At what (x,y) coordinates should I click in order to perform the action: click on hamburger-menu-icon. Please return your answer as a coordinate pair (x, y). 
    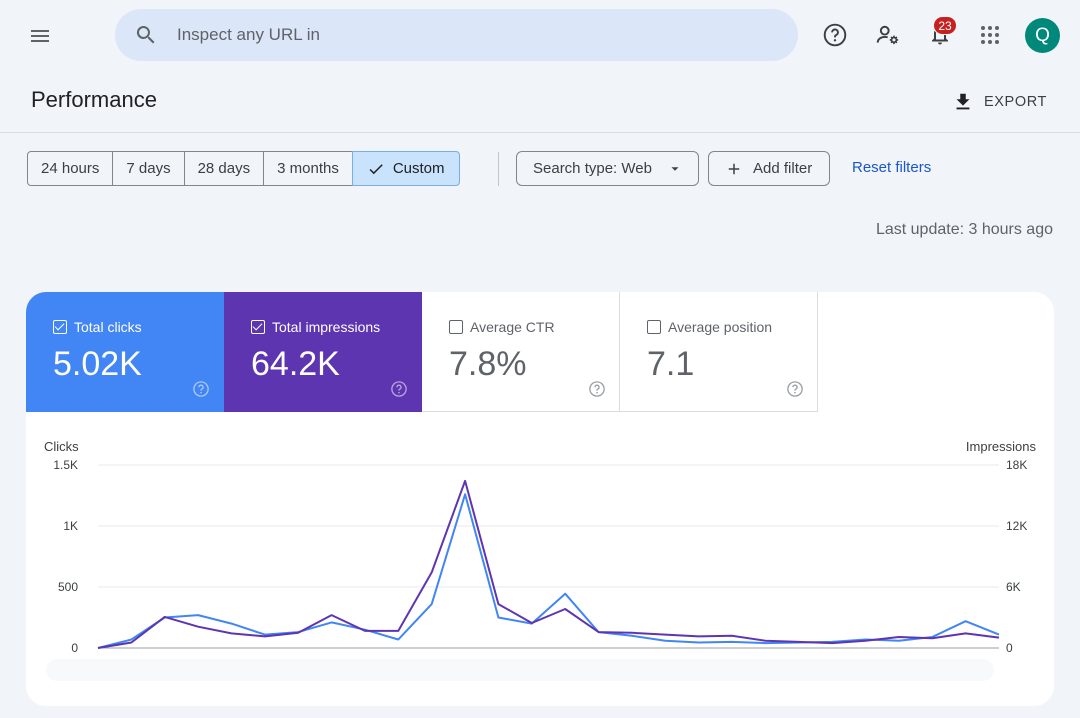
    Looking at the image, I should click on (40, 36).